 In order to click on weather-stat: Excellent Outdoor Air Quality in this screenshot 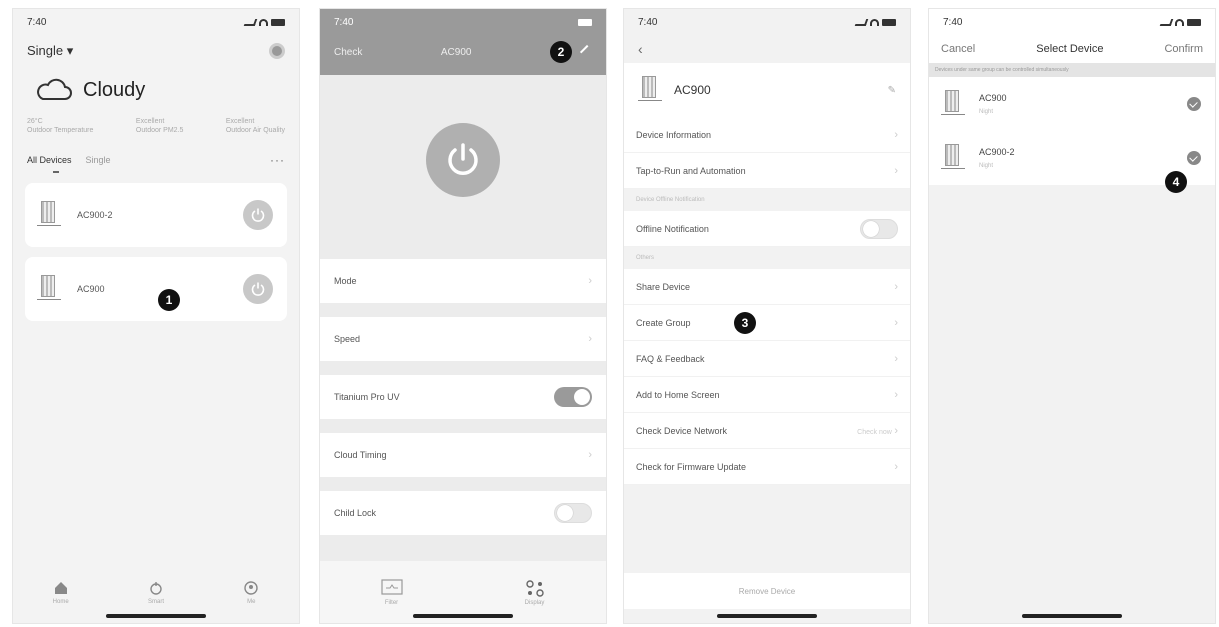, I will do `click(255, 126)`.